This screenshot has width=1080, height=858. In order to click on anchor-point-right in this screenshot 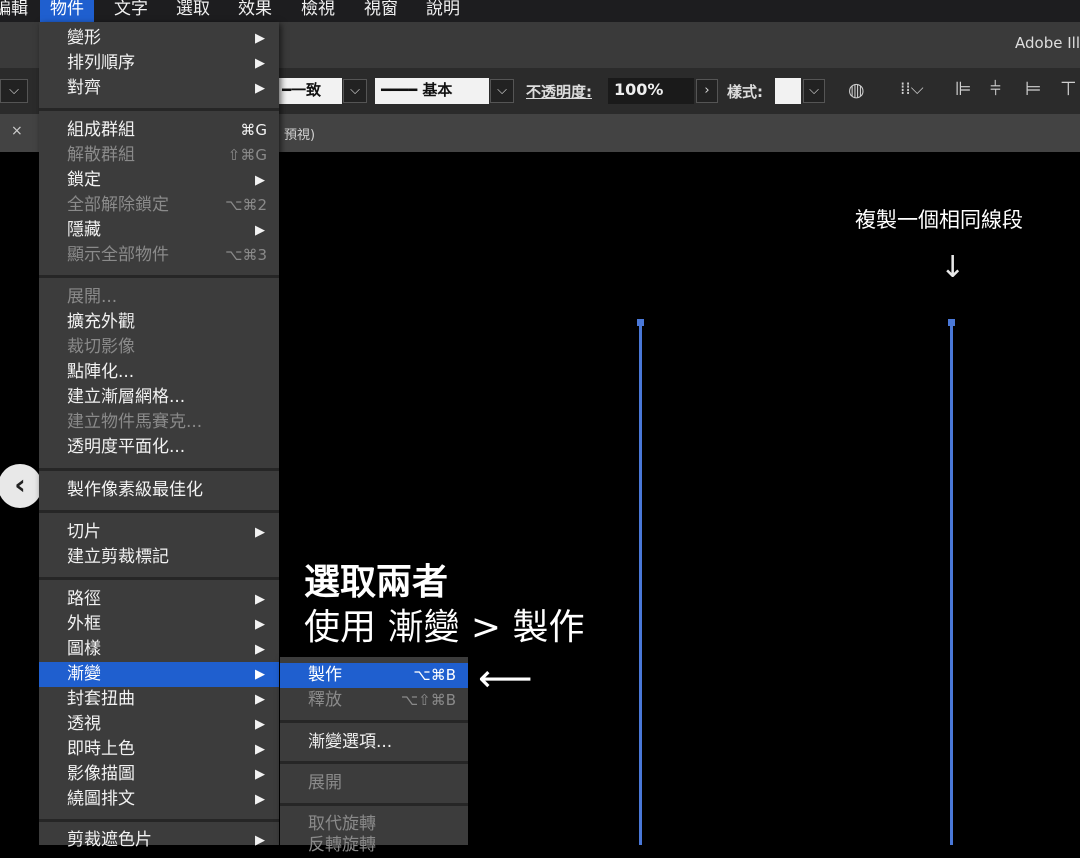, I will do `click(951, 322)`.